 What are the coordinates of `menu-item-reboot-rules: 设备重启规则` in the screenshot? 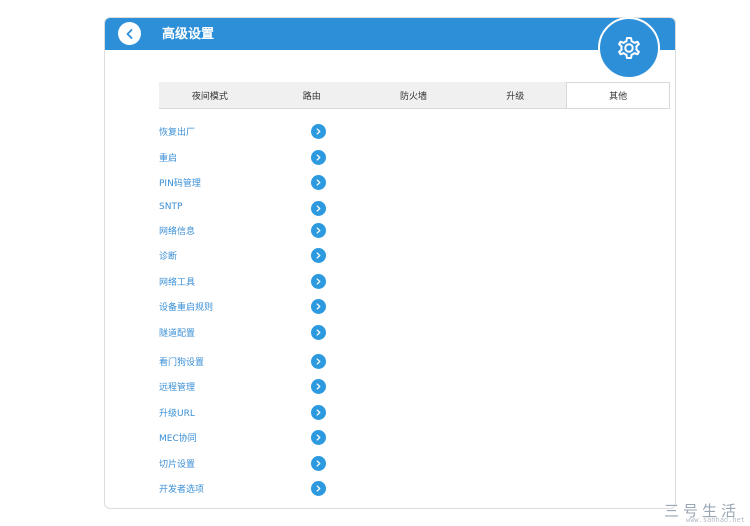 It's located at (244, 307).